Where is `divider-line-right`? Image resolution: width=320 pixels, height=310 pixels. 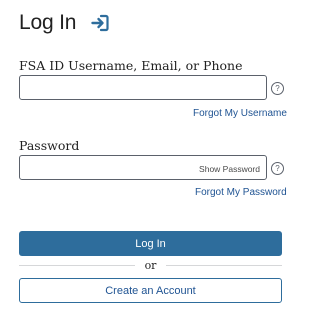
divider-line-right is located at coordinates (224, 265).